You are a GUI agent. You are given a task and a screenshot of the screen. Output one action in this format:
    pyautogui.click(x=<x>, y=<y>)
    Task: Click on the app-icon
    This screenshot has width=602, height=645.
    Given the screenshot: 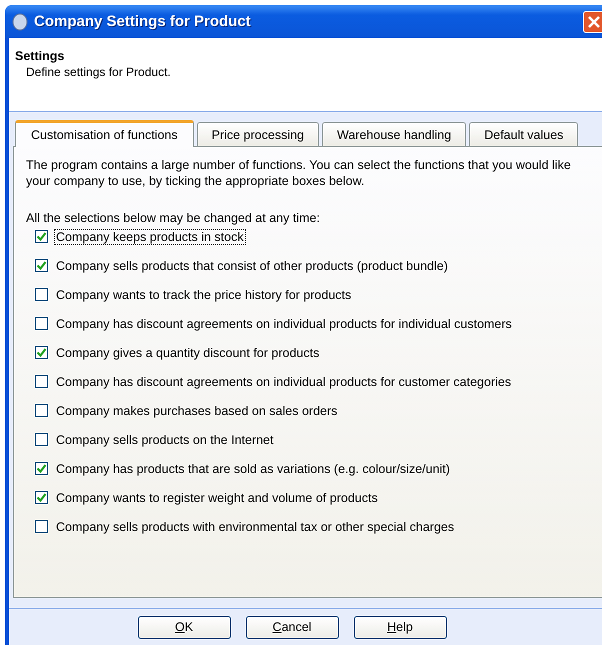 What is the action you would take?
    pyautogui.click(x=20, y=21)
    